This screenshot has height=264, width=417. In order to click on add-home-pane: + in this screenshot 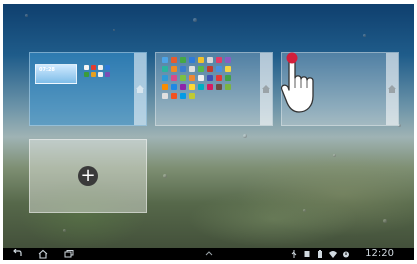, I will do `click(88, 176)`.